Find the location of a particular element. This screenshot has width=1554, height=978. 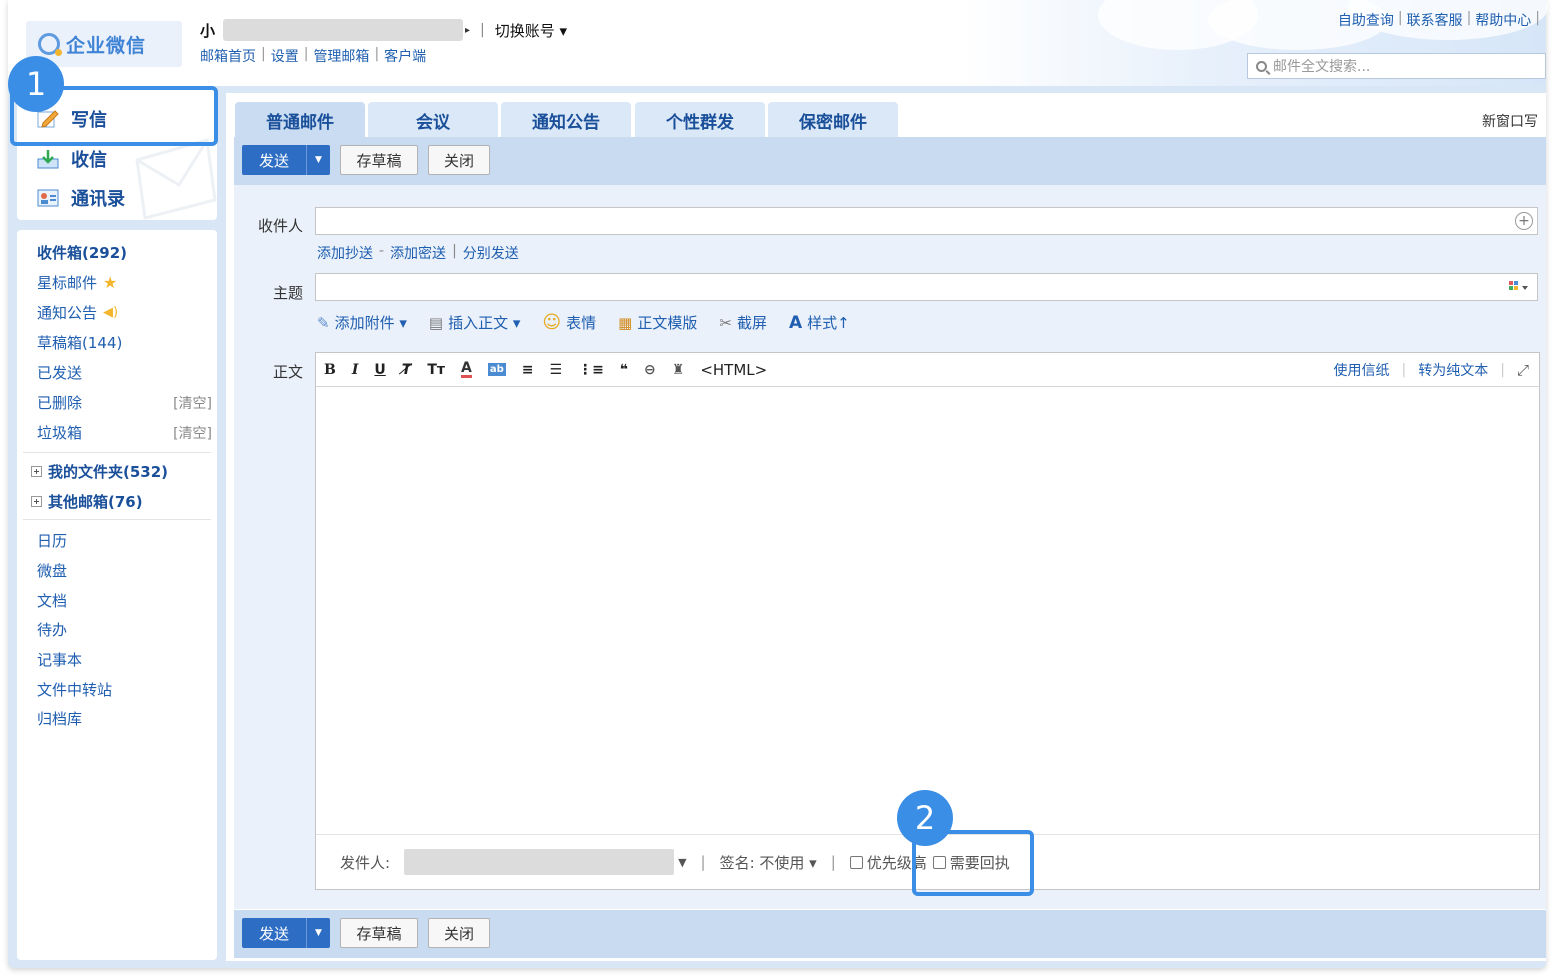

tab-meeting: 会议 is located at coordinates (433, 120).